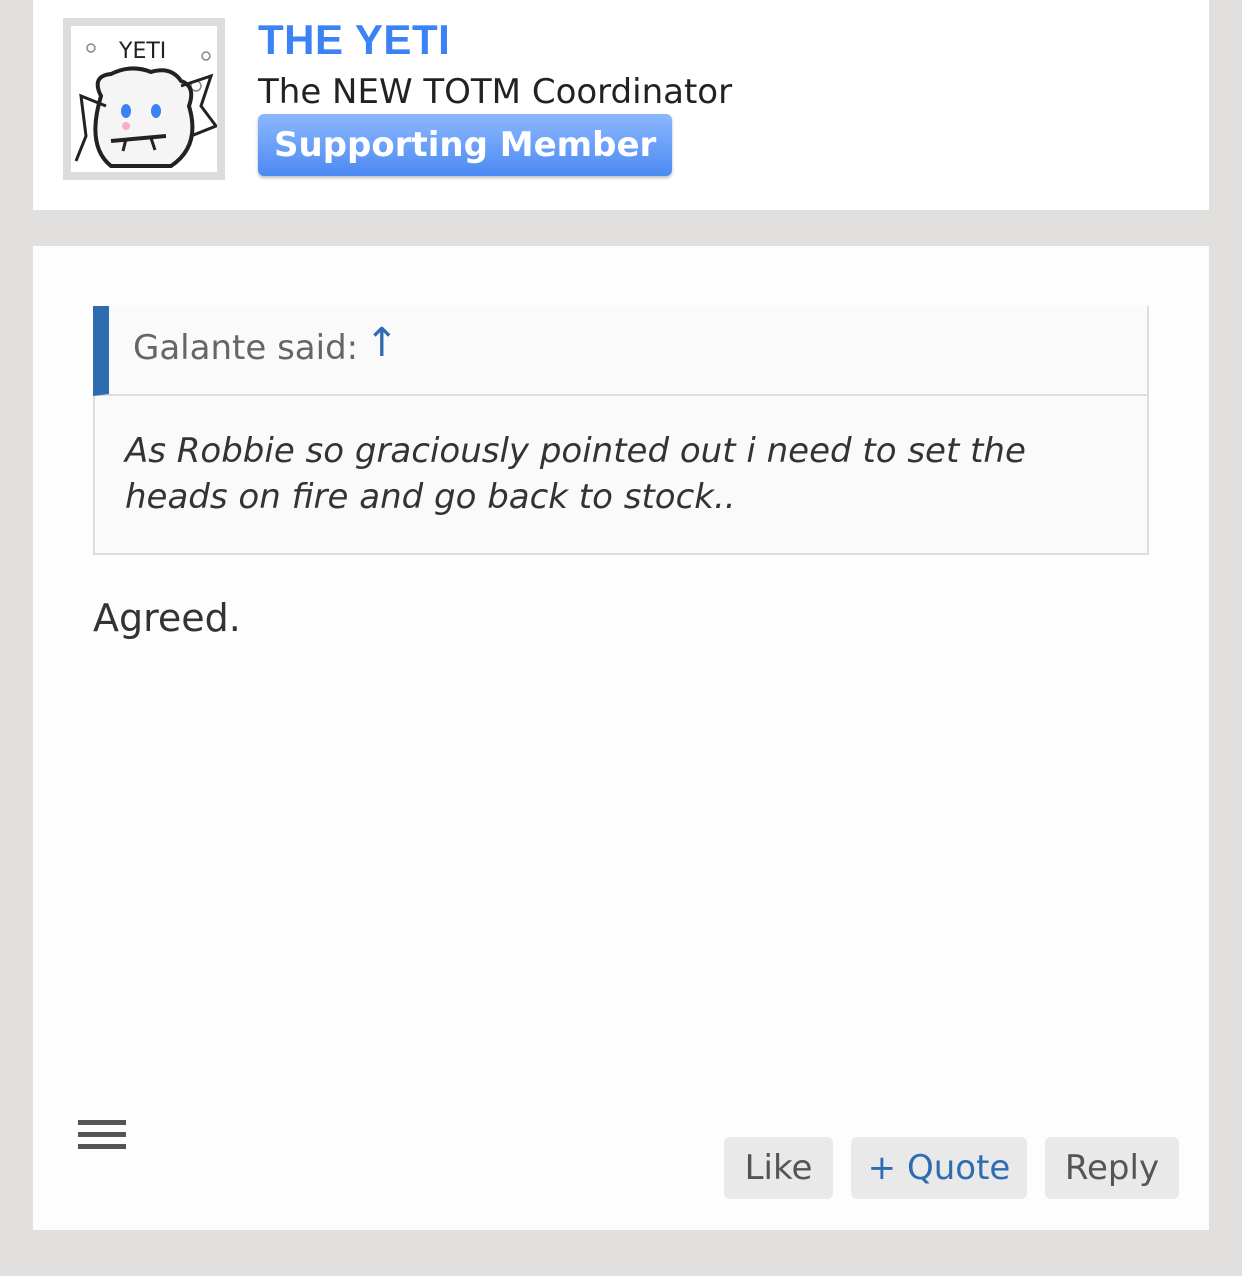 The image size is (1242, 1276). What do you see at coordinates (382, 343) in the screenshot?
I see `jump-to-quote-arrow-icon: ↑` at bounding box center [382, 343].